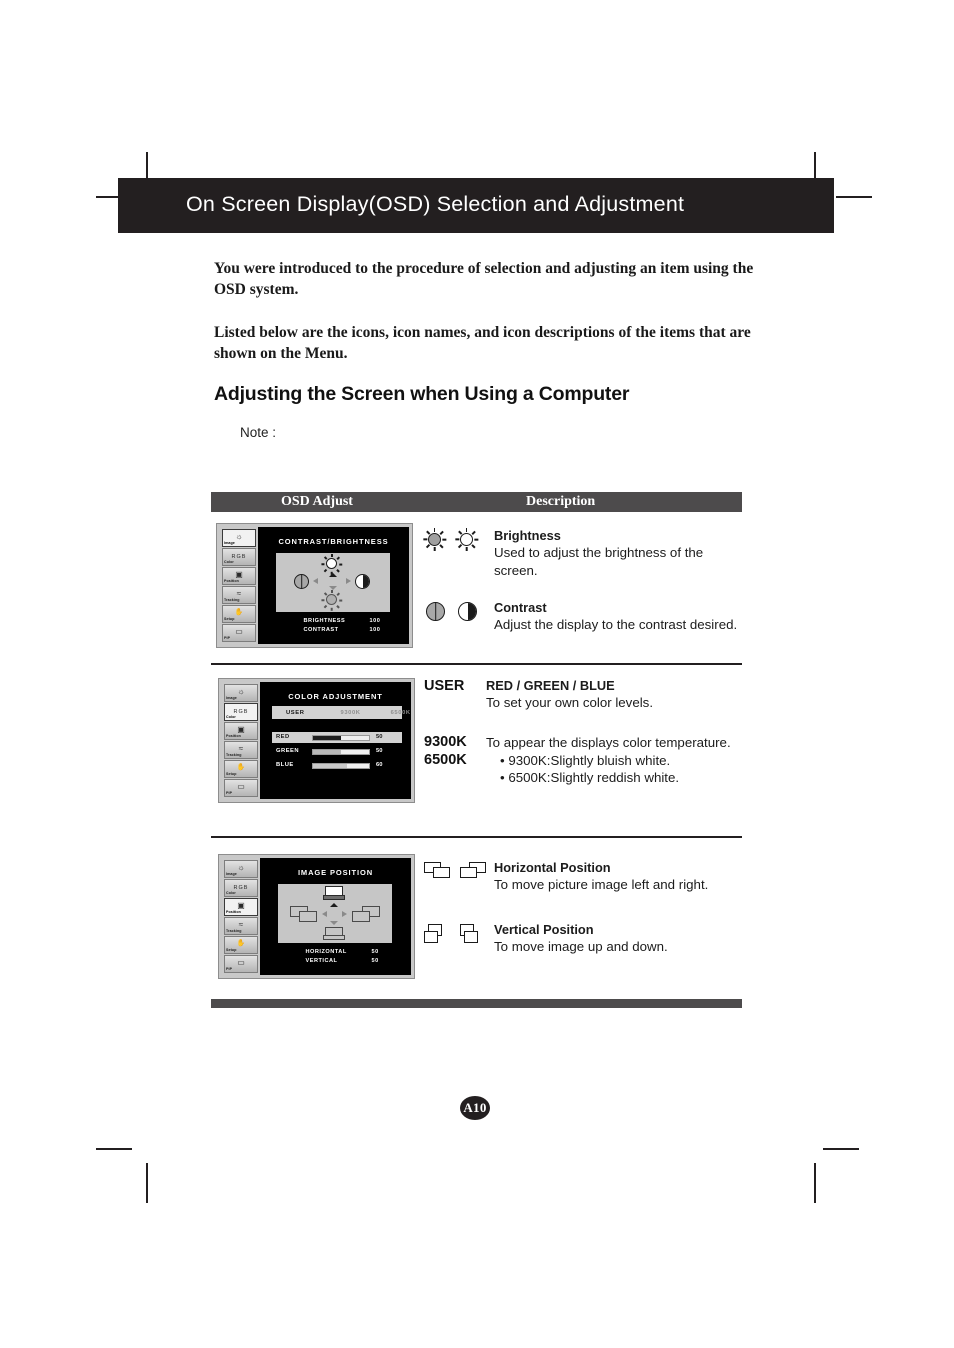 The image size is (954, 1348). Describe the element at coordinates (467, 611) in the screenshot. I see `half-circle-filled-icon` at that location.